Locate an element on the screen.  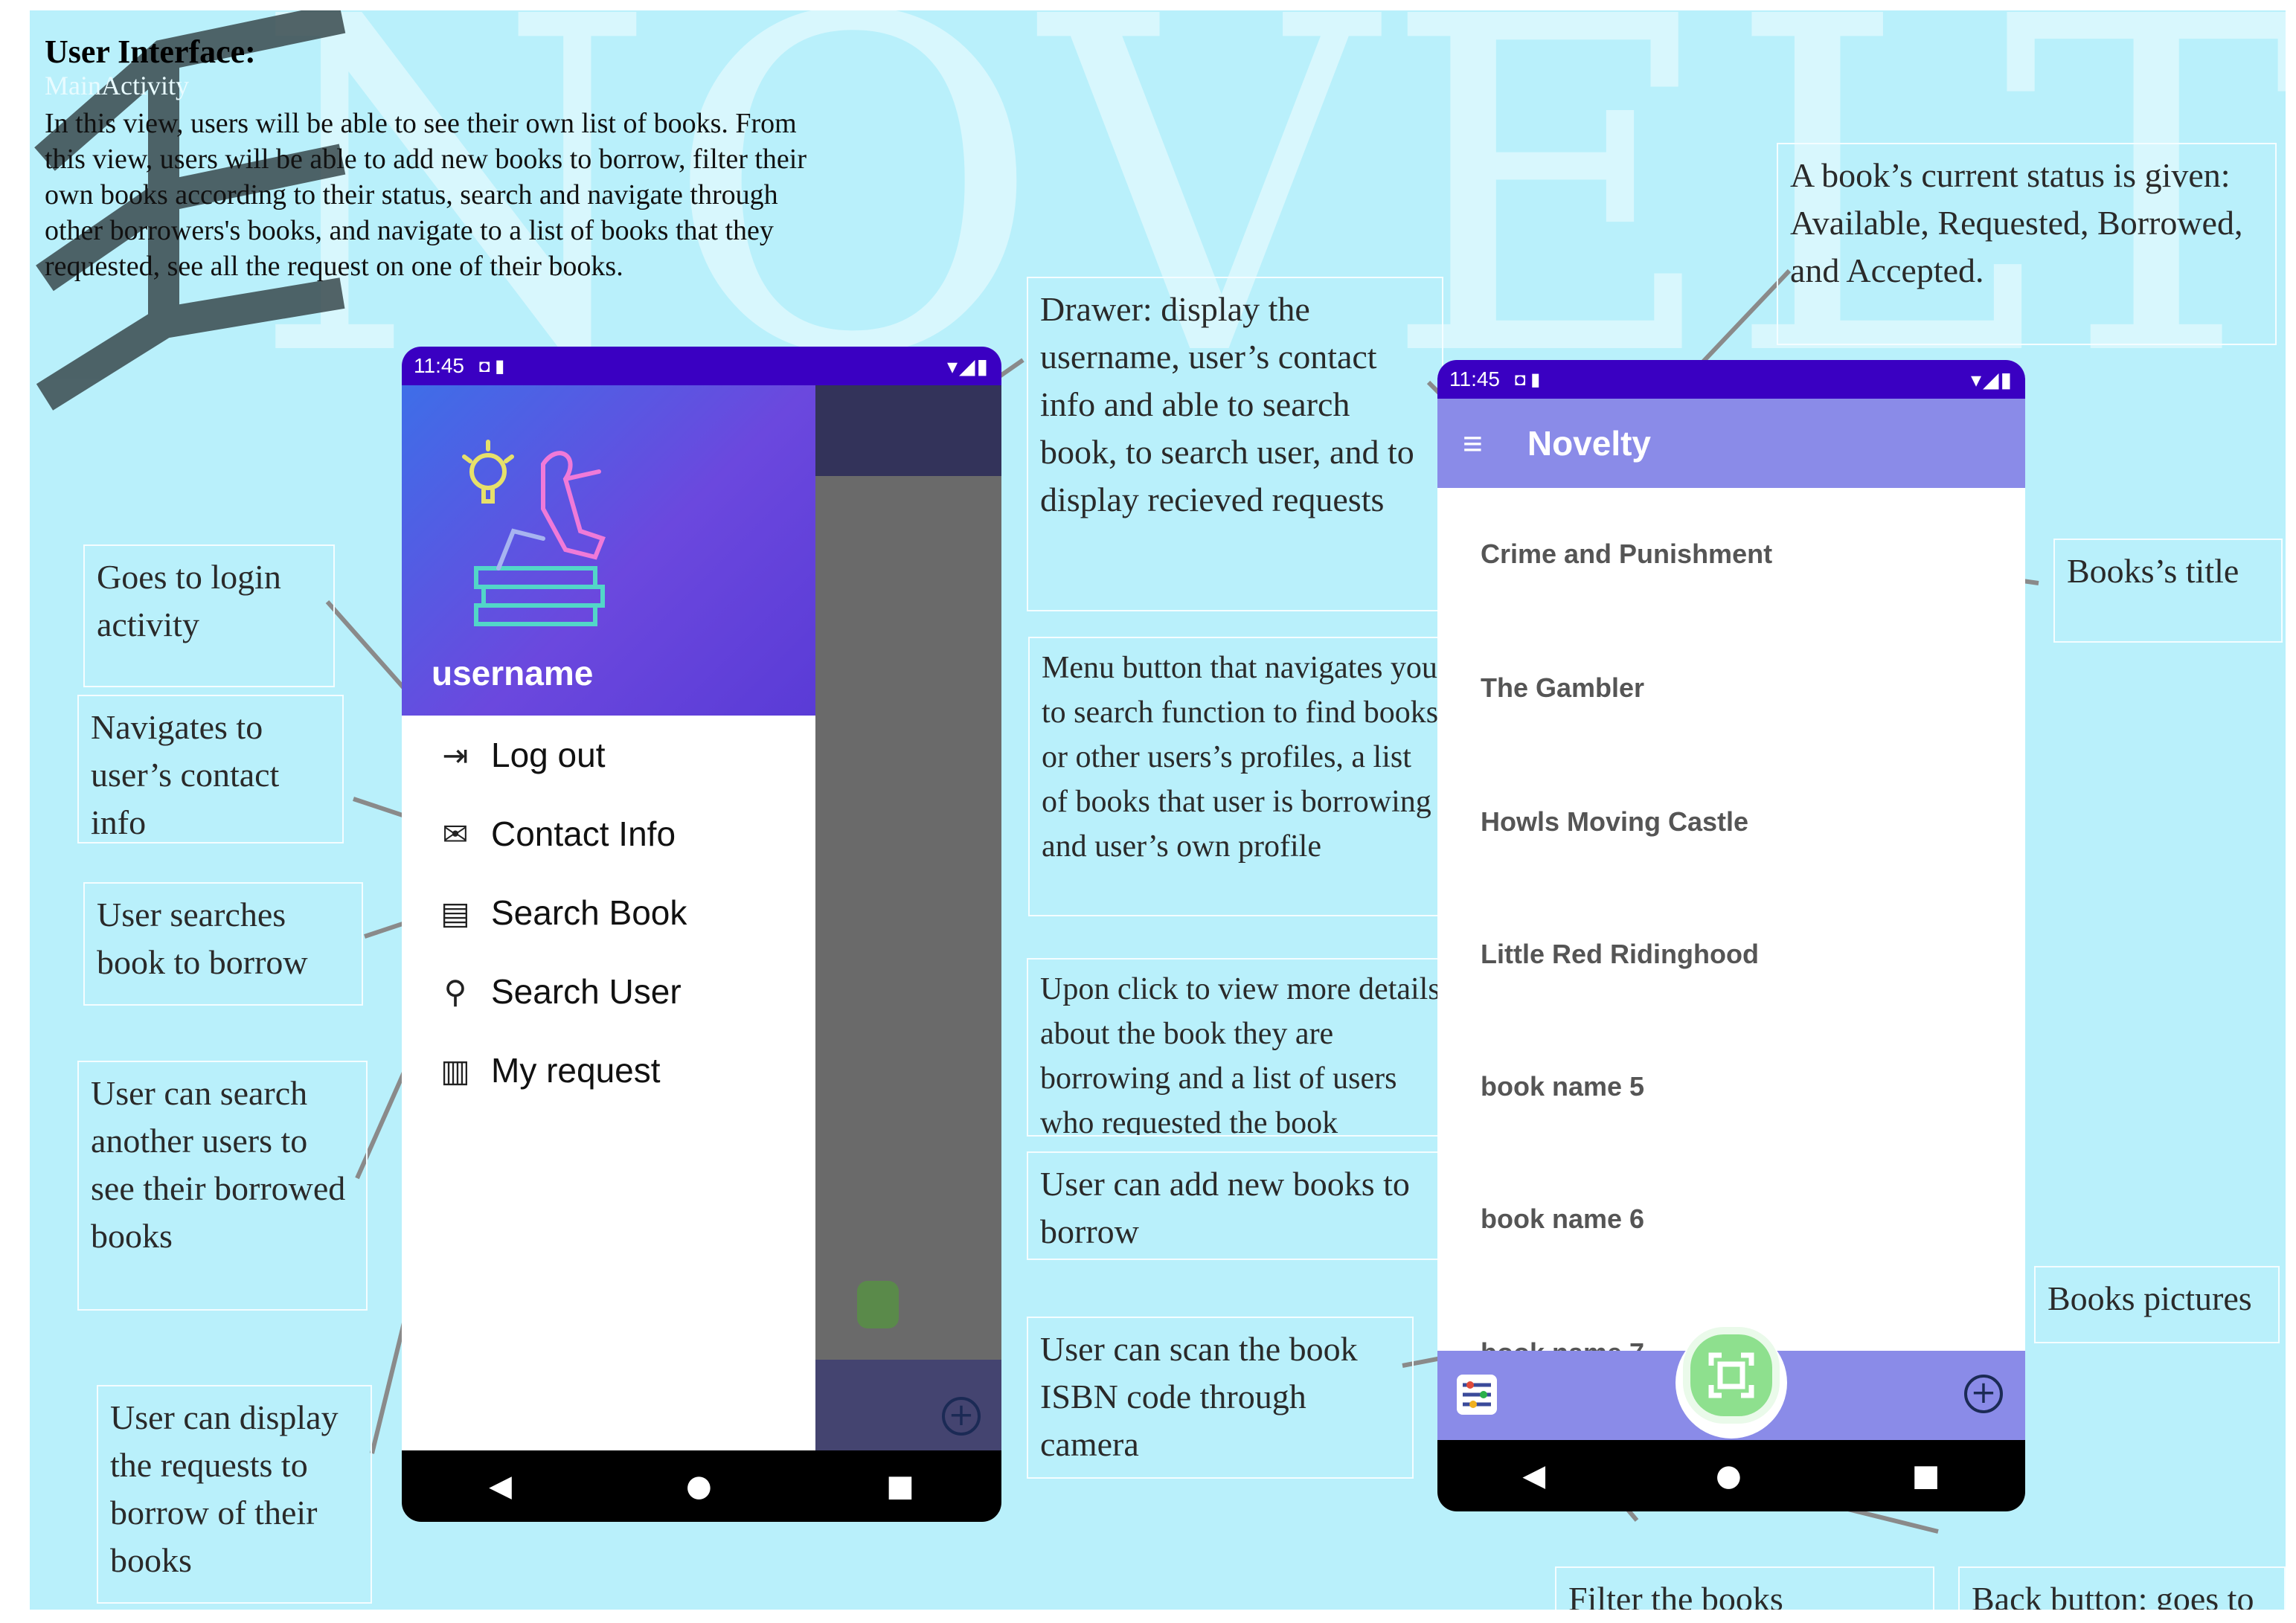
menu-item-my-request: ▥ My request is located at coordinates (608, 1070).